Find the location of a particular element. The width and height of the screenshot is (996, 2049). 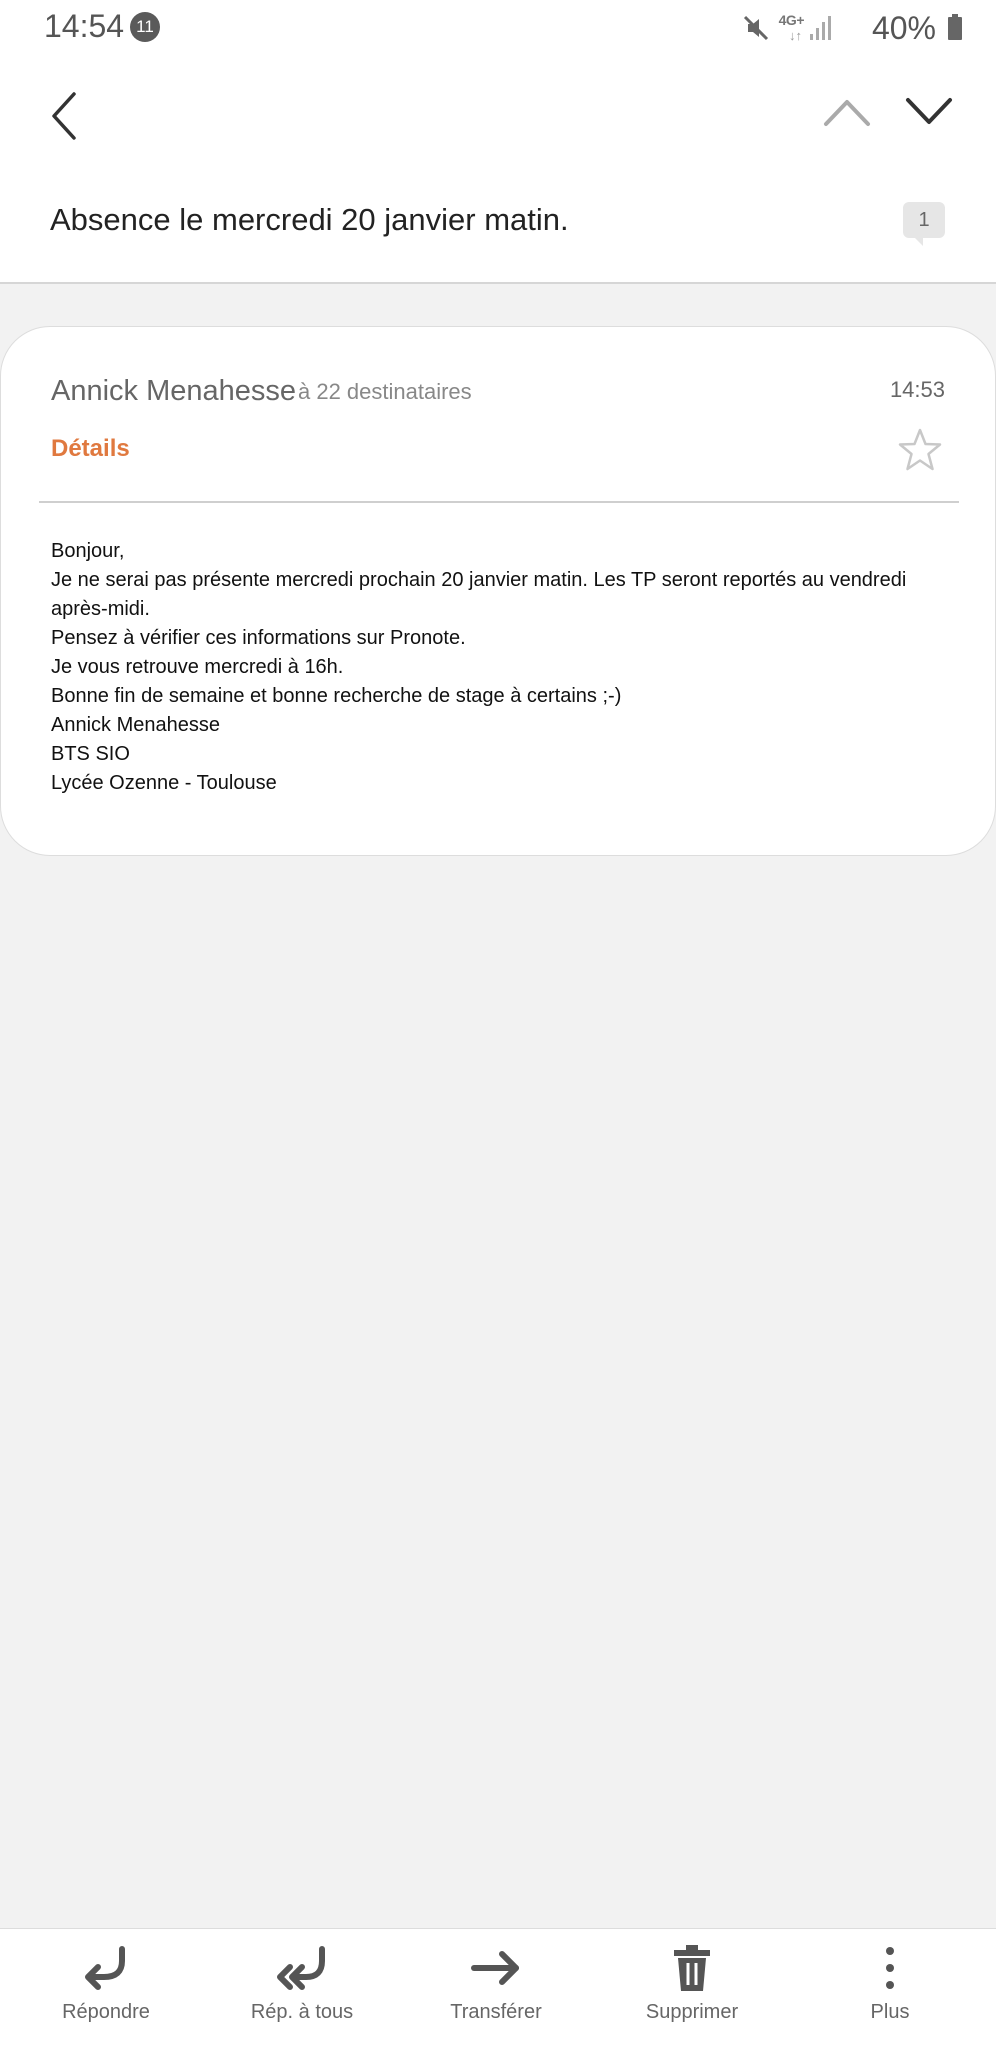

message-subject: Absence le mercredi 20 janvier matin. is located at coordinates (309, 219).